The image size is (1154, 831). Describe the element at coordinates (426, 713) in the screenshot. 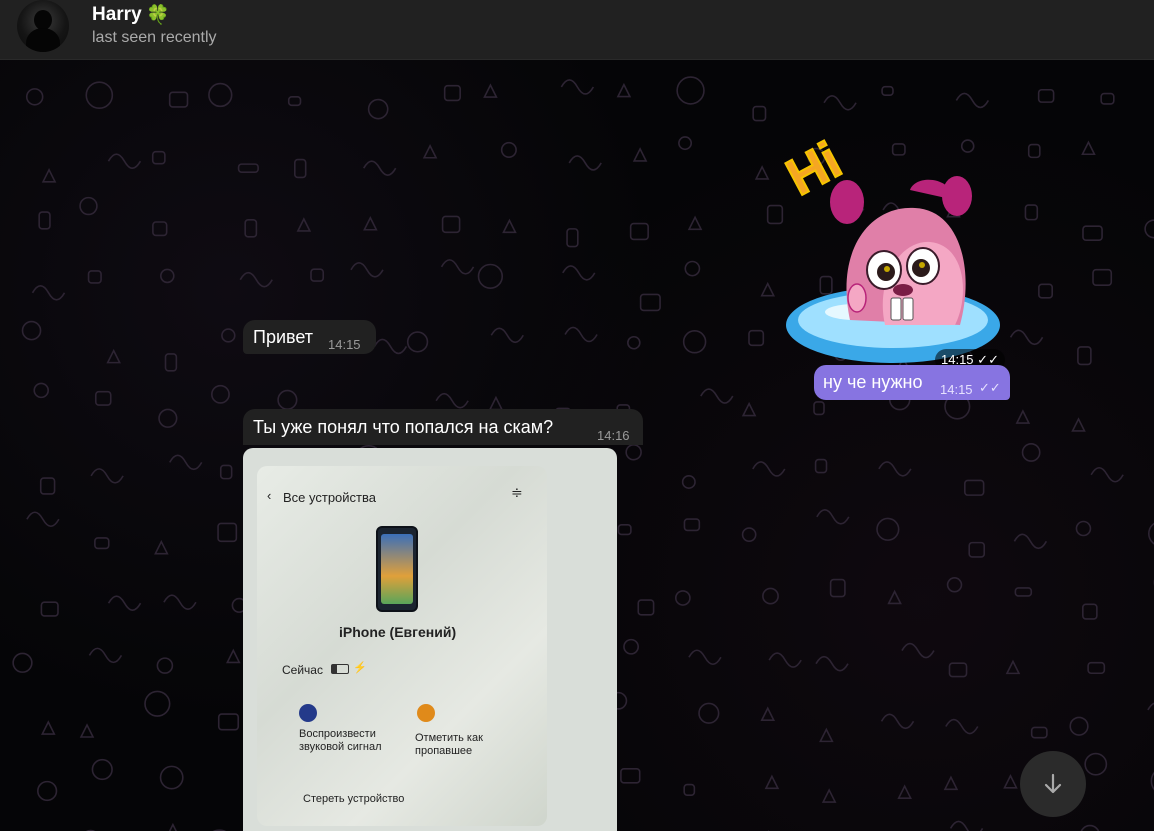

I see `photo-lock-icon` at that location.